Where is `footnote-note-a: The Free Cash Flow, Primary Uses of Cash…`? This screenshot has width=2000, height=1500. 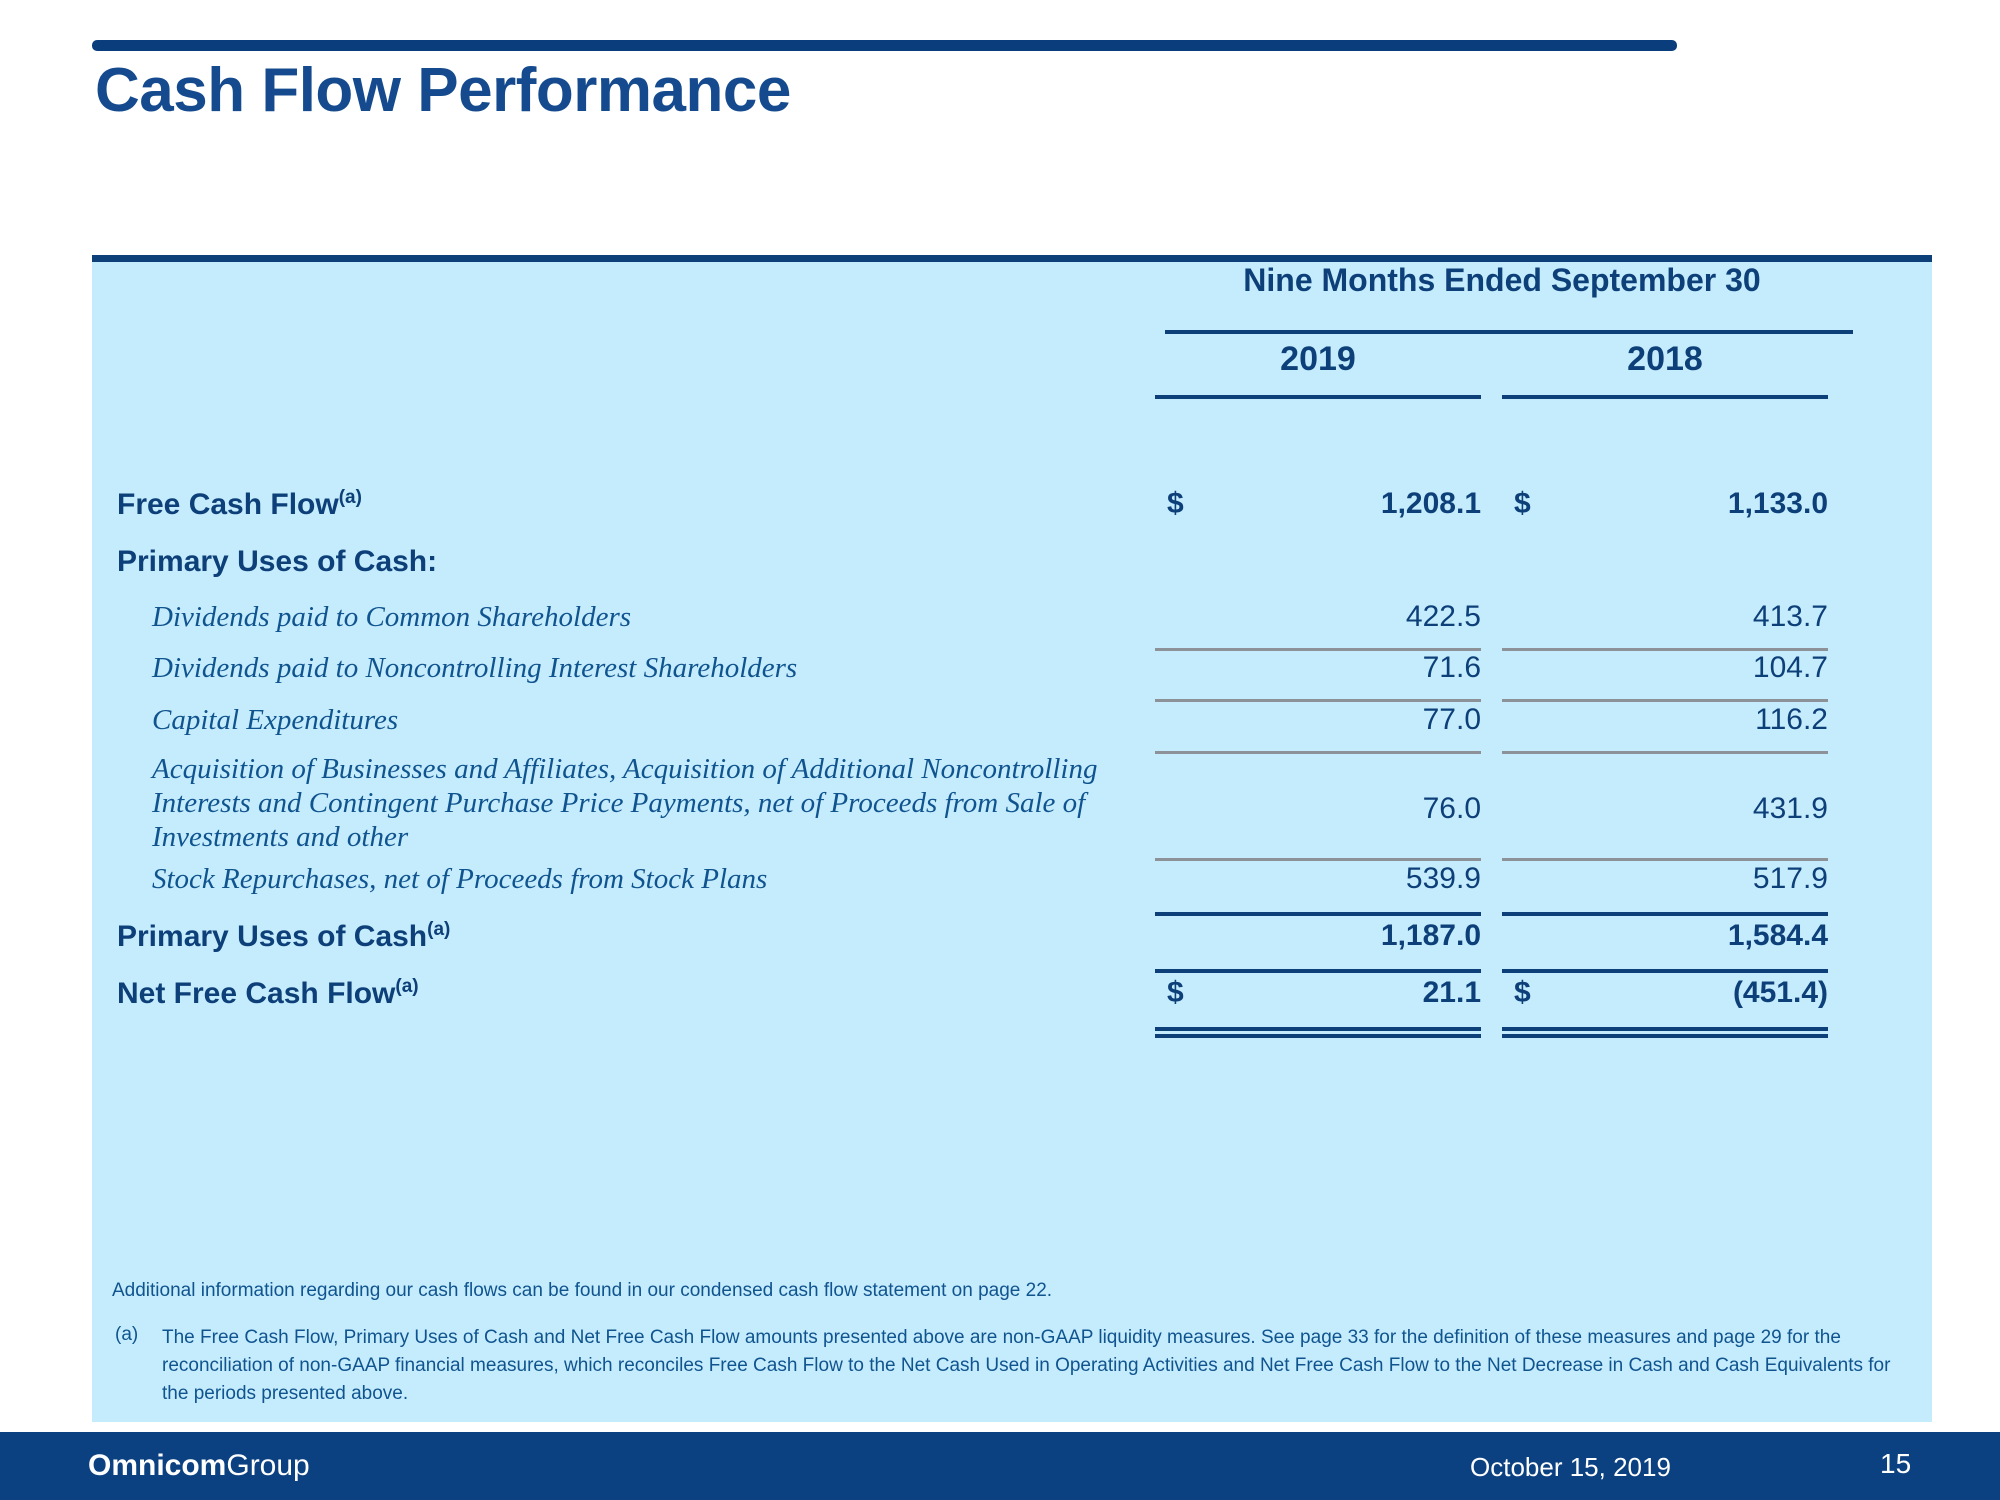 footnote-note-a: The Free Cash Flow, Primary Uses of Cash… is located at coordinates (1026, 1366).